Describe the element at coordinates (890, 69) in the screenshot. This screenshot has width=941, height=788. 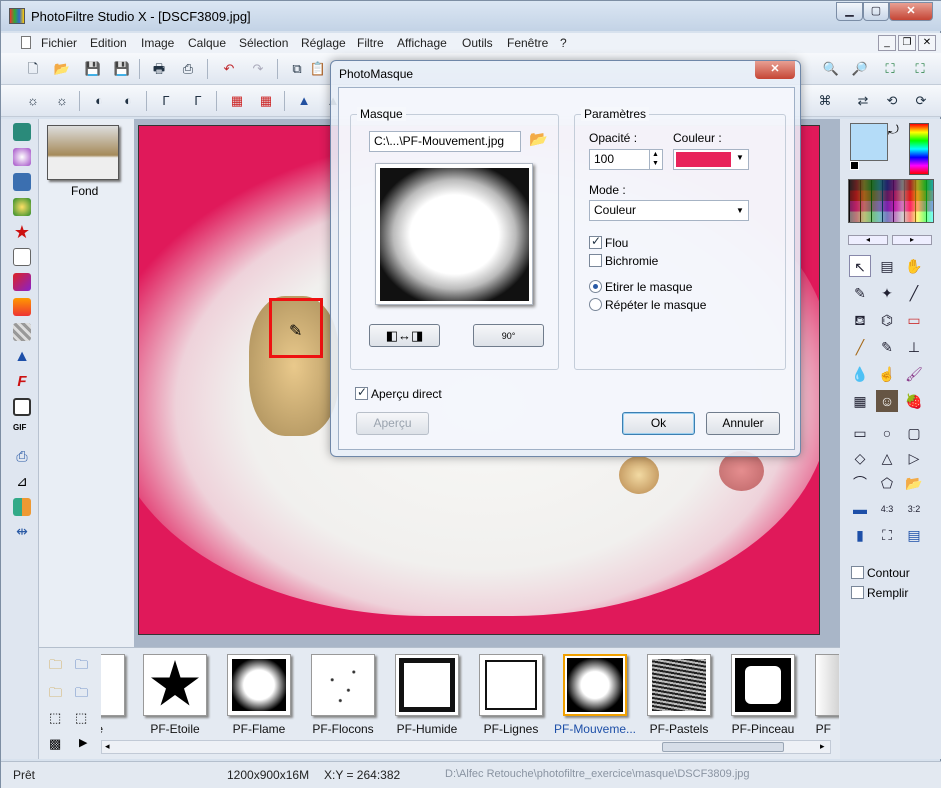
I see `fit-image-icon: ⛶` at that location.